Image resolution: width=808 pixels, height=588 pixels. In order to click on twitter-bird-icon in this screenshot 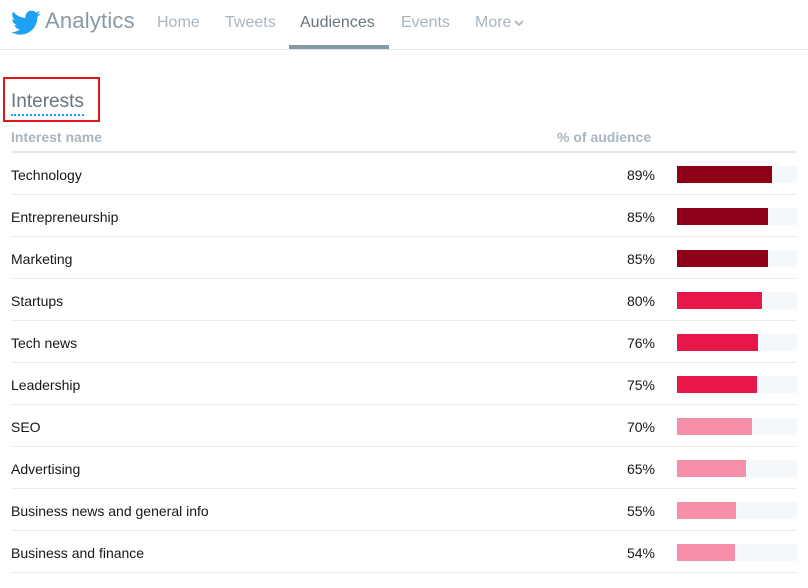, I will do `click(26, 23)`.